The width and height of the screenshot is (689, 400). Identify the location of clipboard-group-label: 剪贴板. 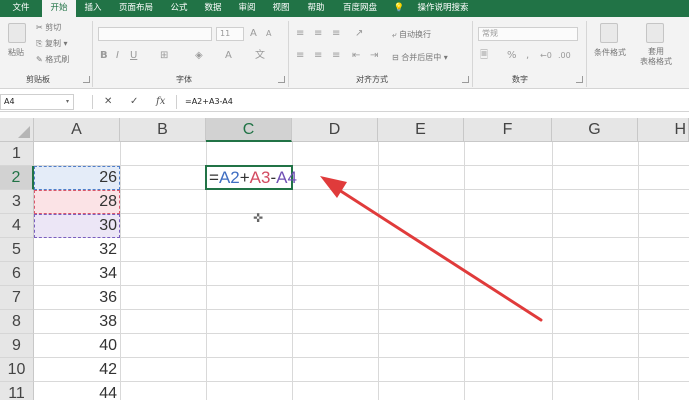
(38, 79).